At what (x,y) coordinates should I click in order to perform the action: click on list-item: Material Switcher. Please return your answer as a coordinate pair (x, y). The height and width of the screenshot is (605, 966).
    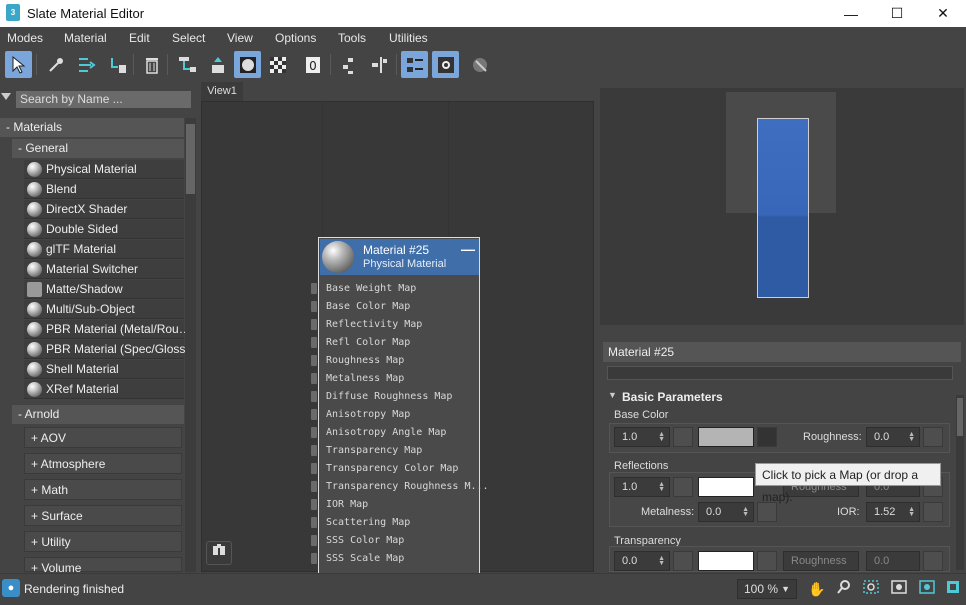
    Looking at the image, I should click on (104, 269).